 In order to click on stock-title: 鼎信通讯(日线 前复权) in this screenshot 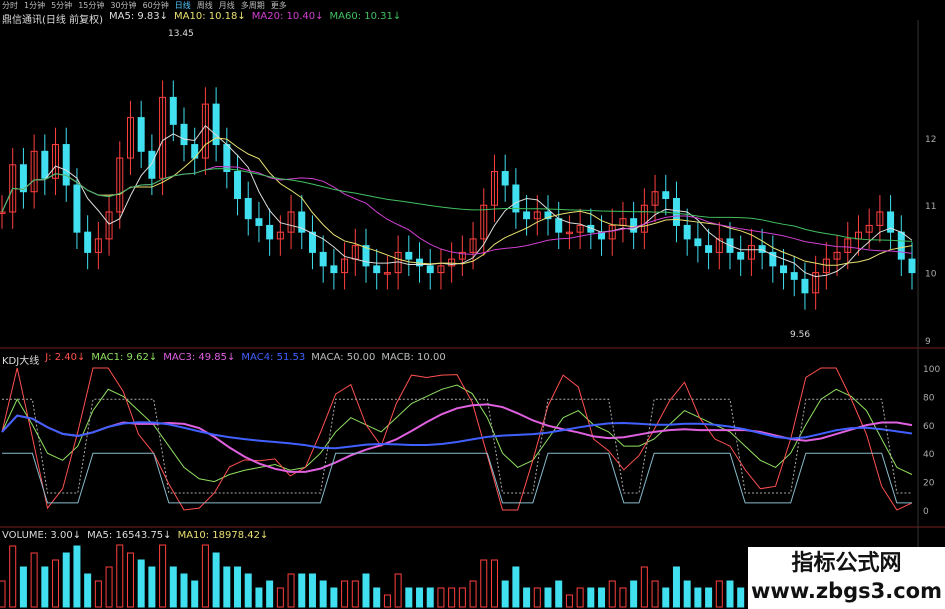, I will do `click(52, 20)`.